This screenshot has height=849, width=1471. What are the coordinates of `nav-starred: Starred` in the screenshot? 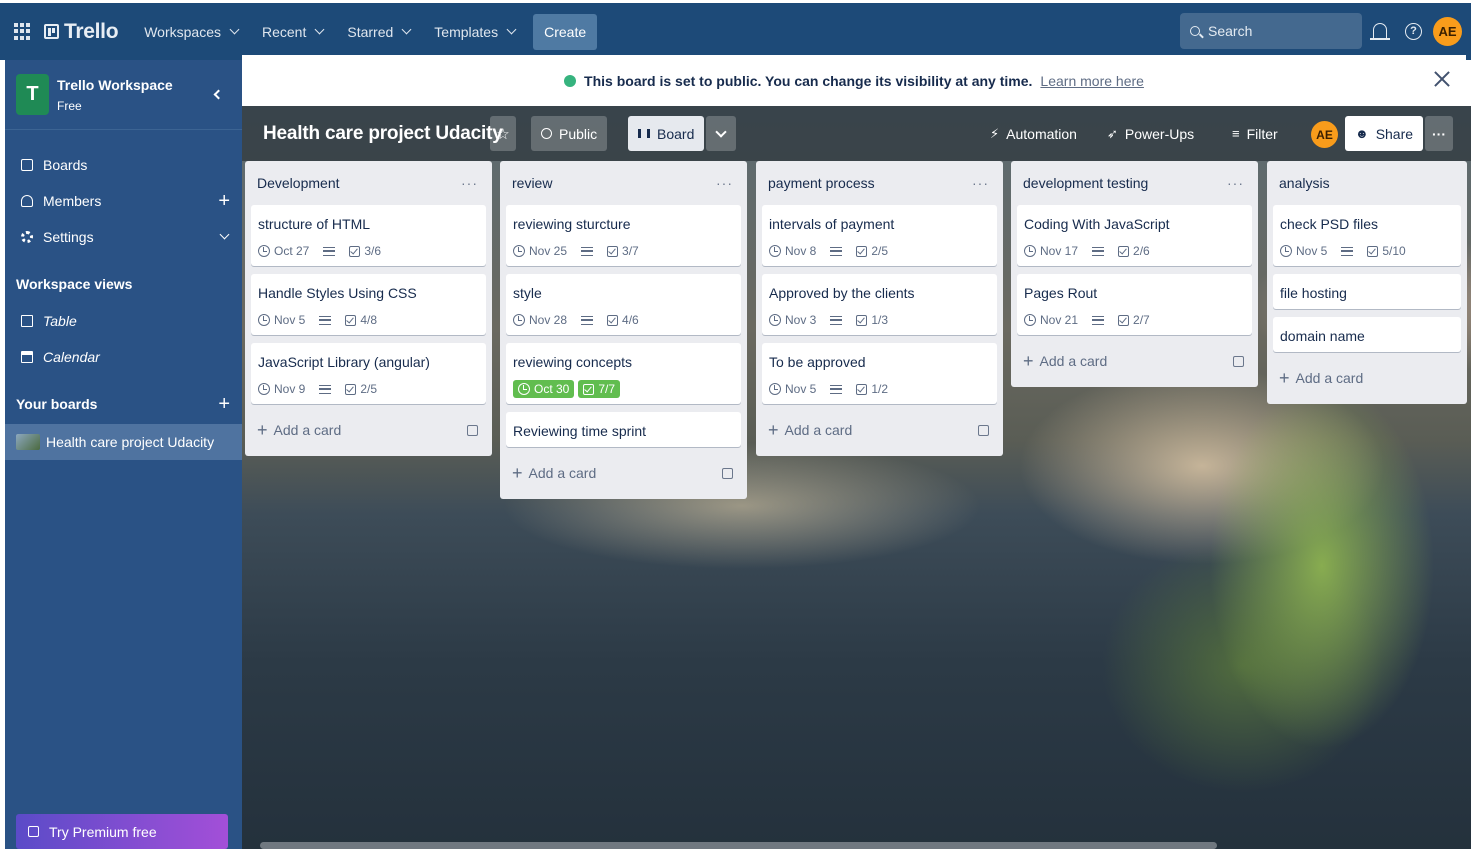 It's located at (378, 32).